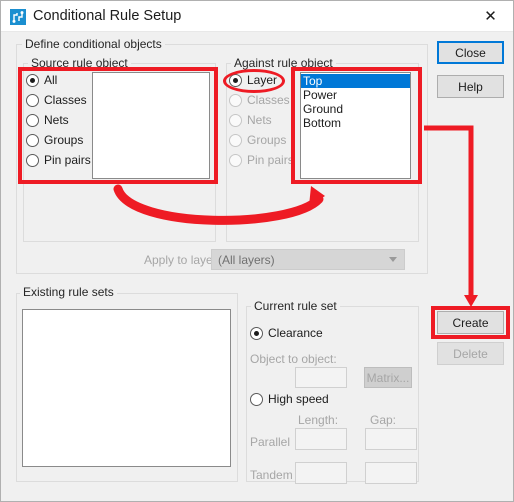 The height and width of the screenshot is (502, 514). Describe the element at coordinates (470, 322) in the screenshot. I see `create-button: Create` at that location.